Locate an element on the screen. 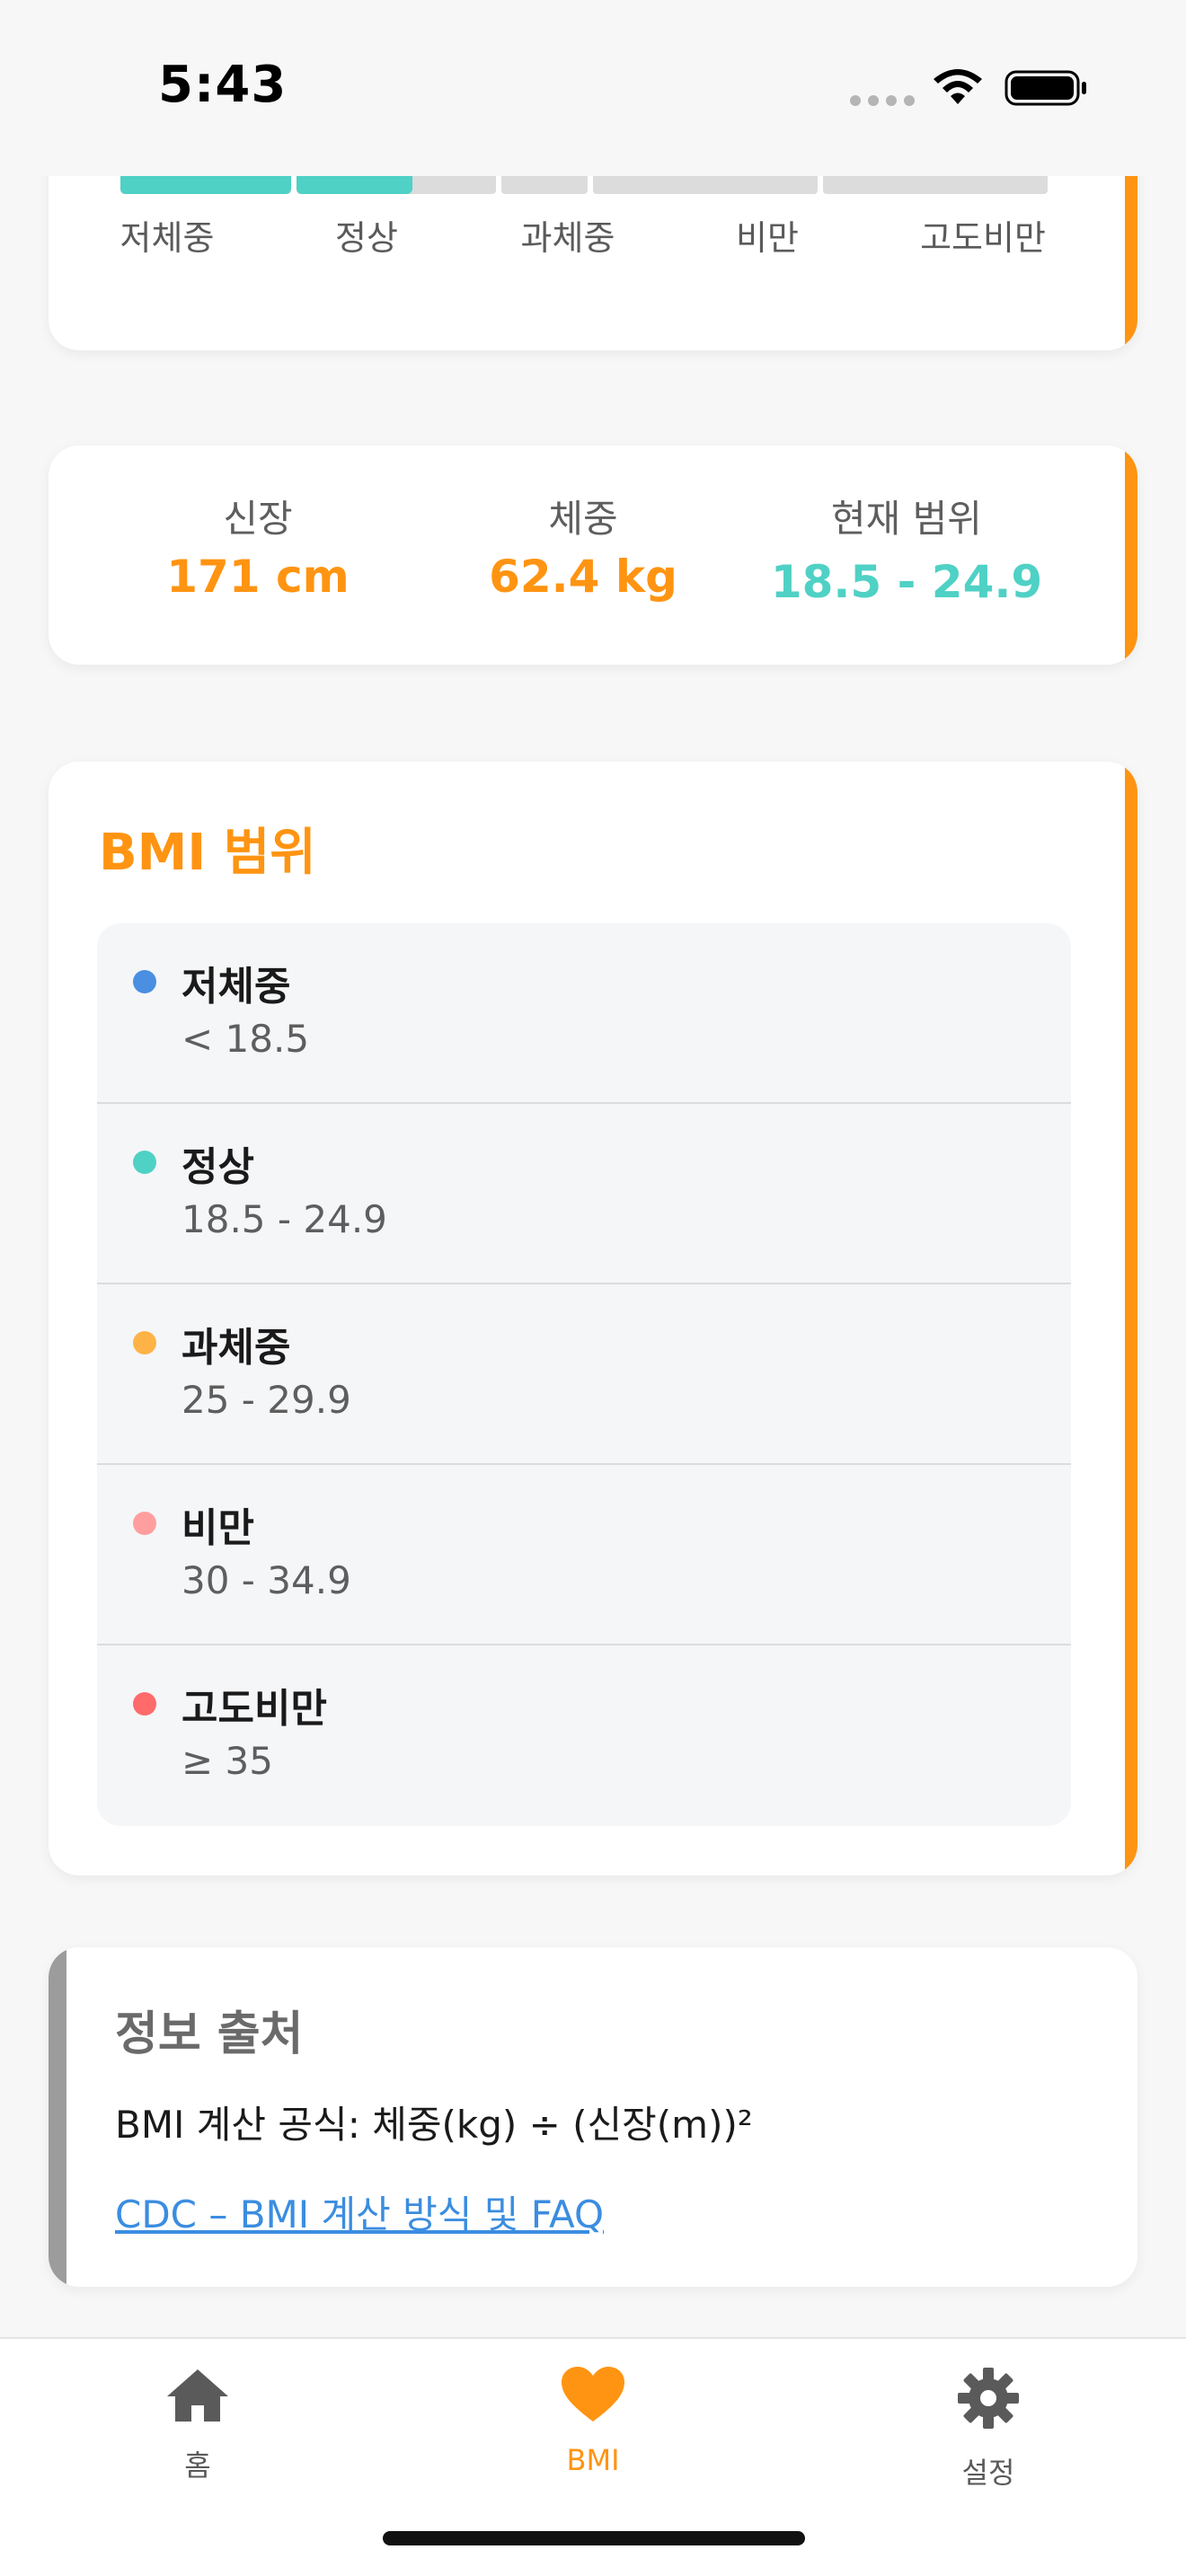 This screenshot has height=2576, width=1186. stats-card: 신장 171 cm 체중 62.4 kg 현재 범위 18.5 - 24.9 is located at coordinates (593, 555).